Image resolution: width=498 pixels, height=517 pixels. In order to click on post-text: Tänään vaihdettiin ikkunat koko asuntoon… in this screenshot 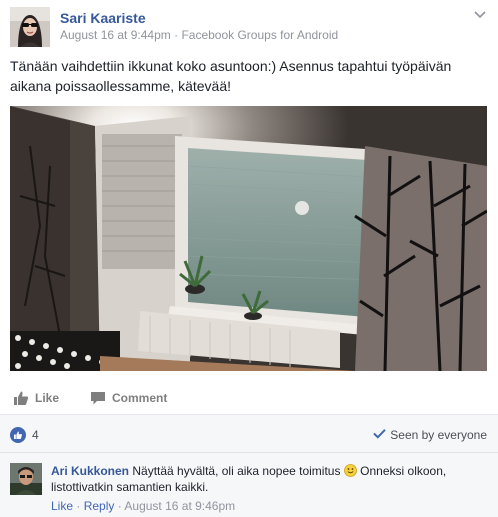, I will do `click(231, 76)`.